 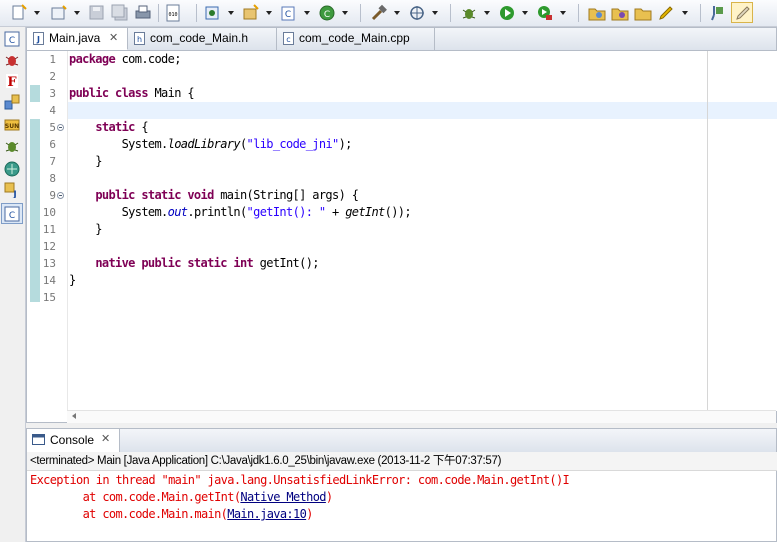 I want to click on run-external-dropdown-arrow, so click(x=563, y=13).